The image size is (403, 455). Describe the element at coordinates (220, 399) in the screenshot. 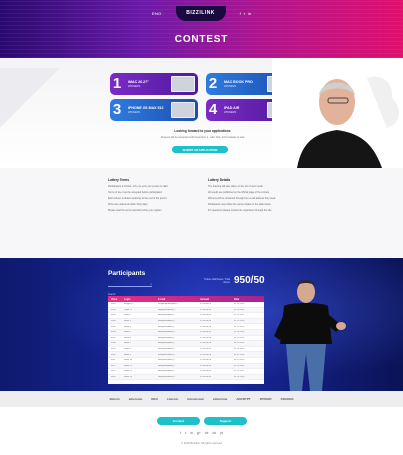

I see `sponsor-logo: ethermine` at that location.